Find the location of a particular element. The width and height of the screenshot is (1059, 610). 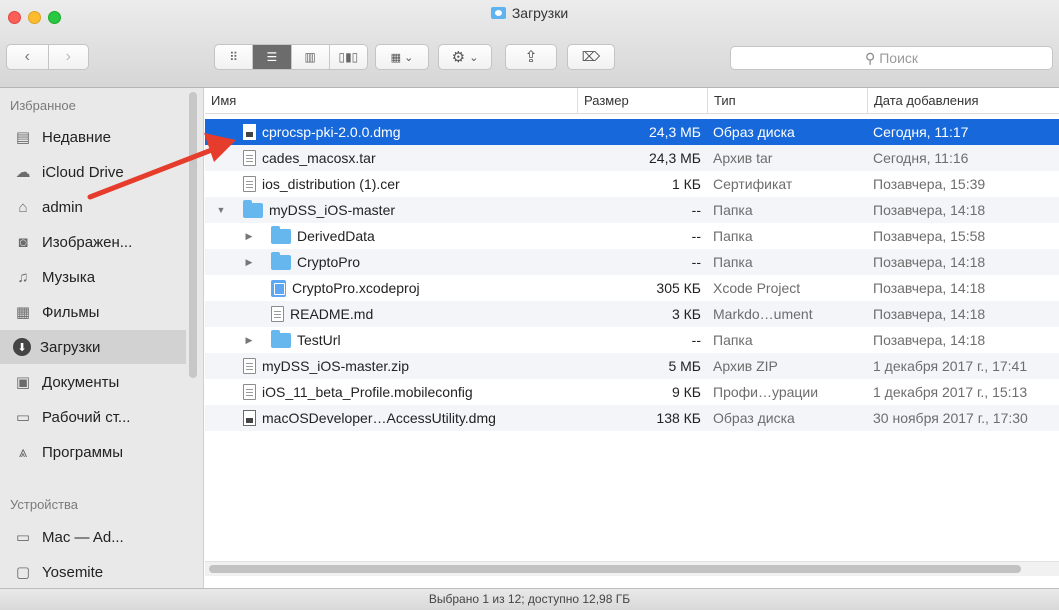

file-date-added: Позавчера, 15:39 is located at coordinates (929, 184).